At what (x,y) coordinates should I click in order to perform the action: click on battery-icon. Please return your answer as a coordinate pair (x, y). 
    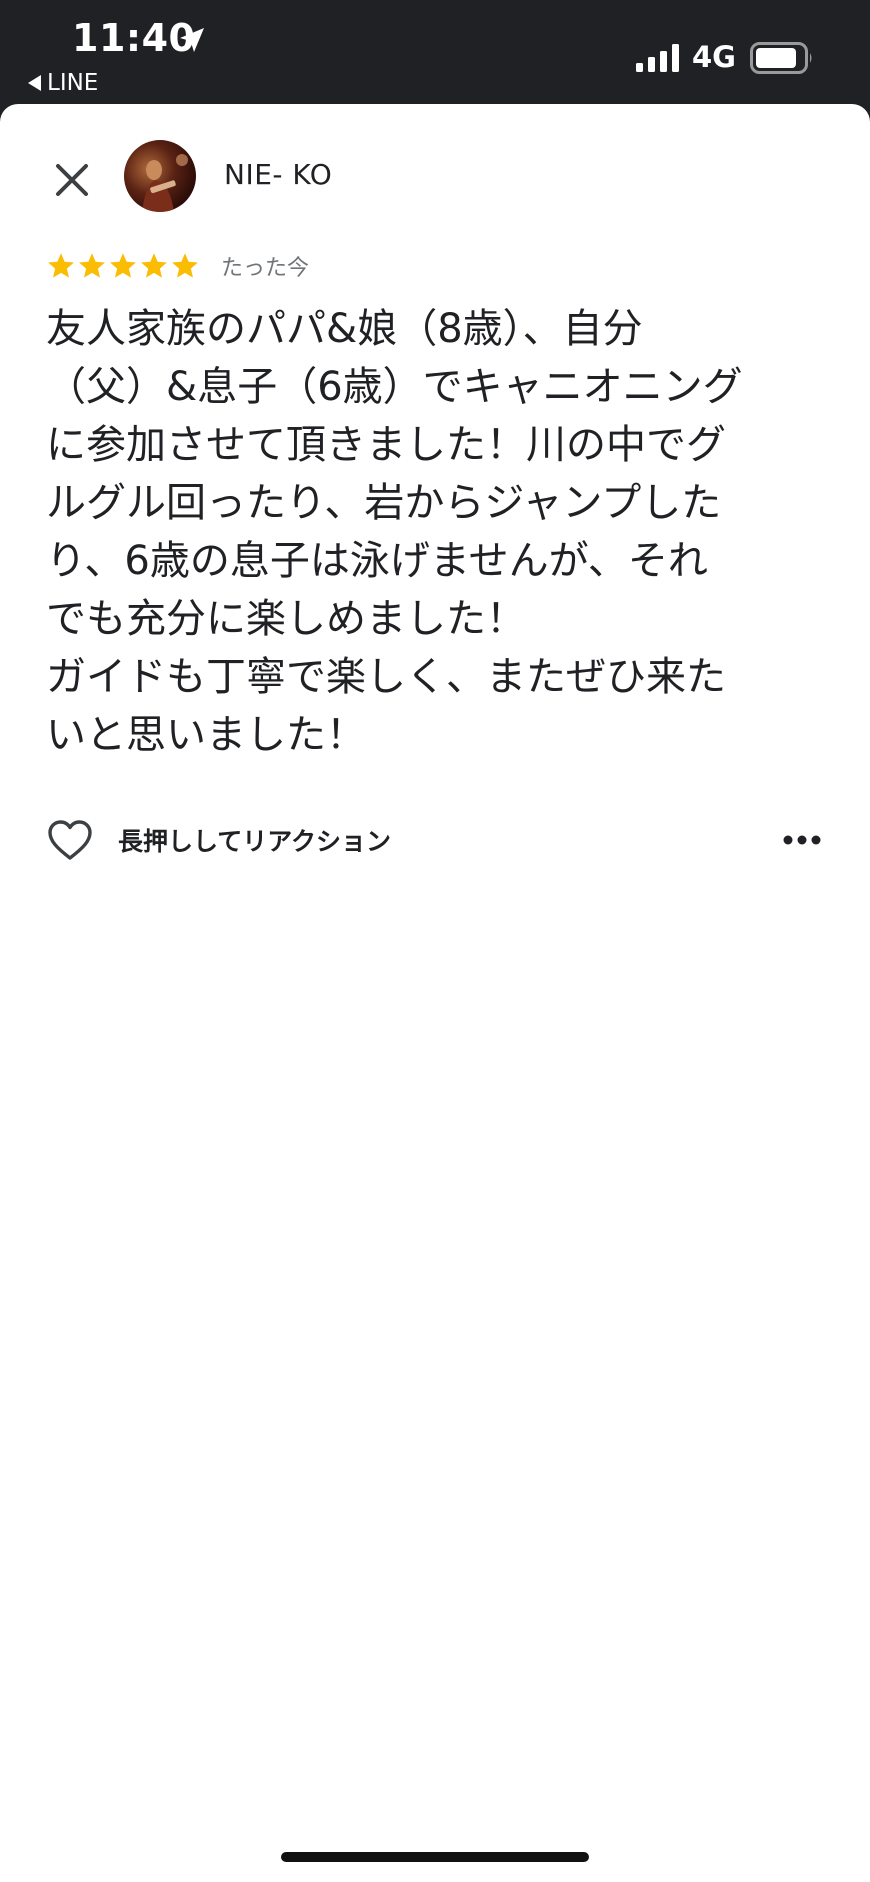
    Looking at the image, I should click on (781, 58).